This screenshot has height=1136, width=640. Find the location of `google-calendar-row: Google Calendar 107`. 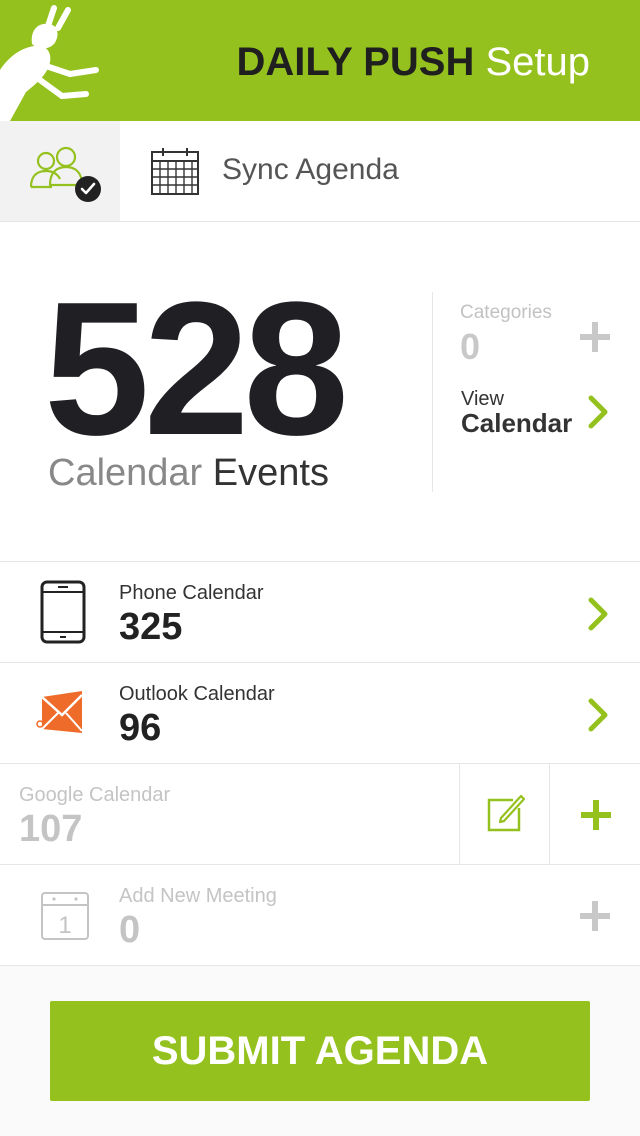

google-calendar-row: Google Calendar 107 is located at coordinates (320, 814).